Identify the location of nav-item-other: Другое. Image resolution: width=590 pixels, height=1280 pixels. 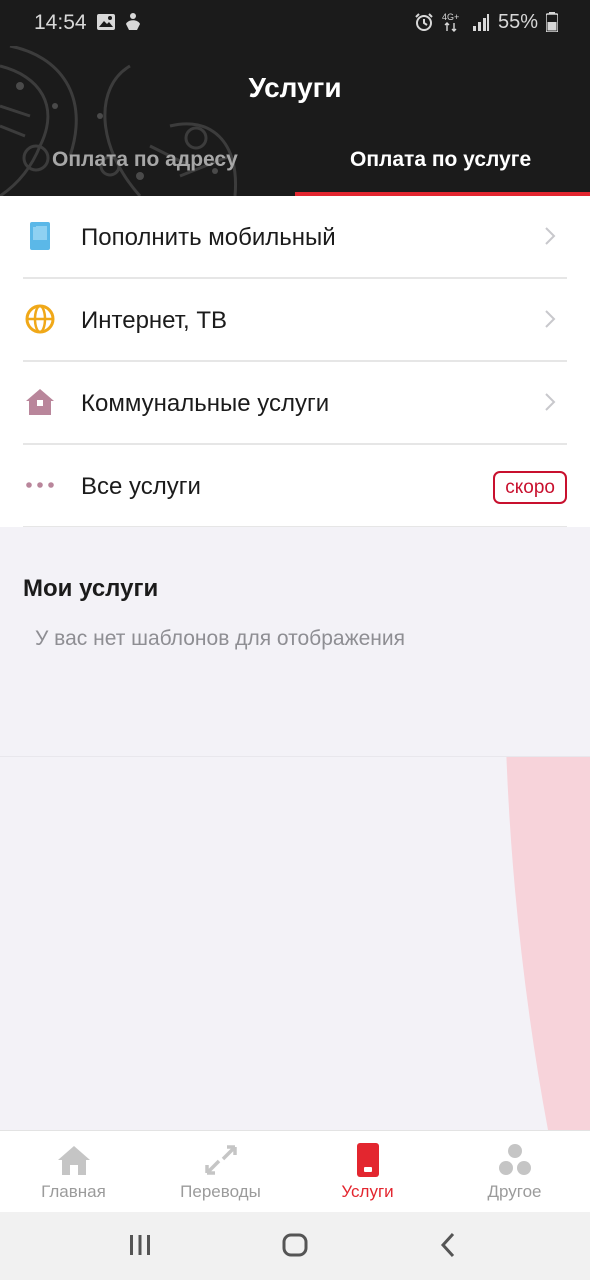
(514, 1172).